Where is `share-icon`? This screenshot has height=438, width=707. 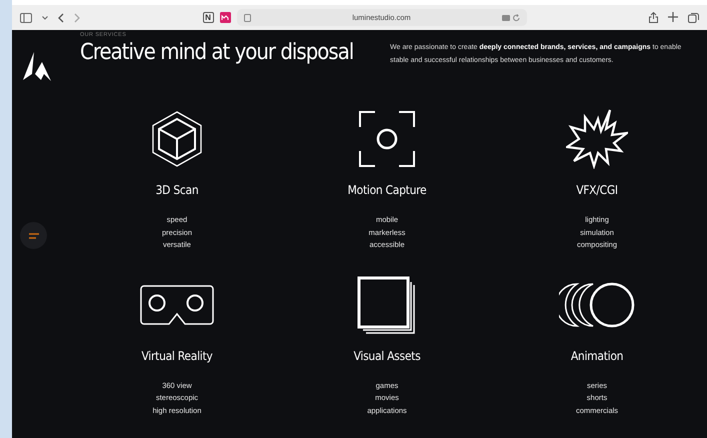 share-icon is located at coordinates (653, 17).